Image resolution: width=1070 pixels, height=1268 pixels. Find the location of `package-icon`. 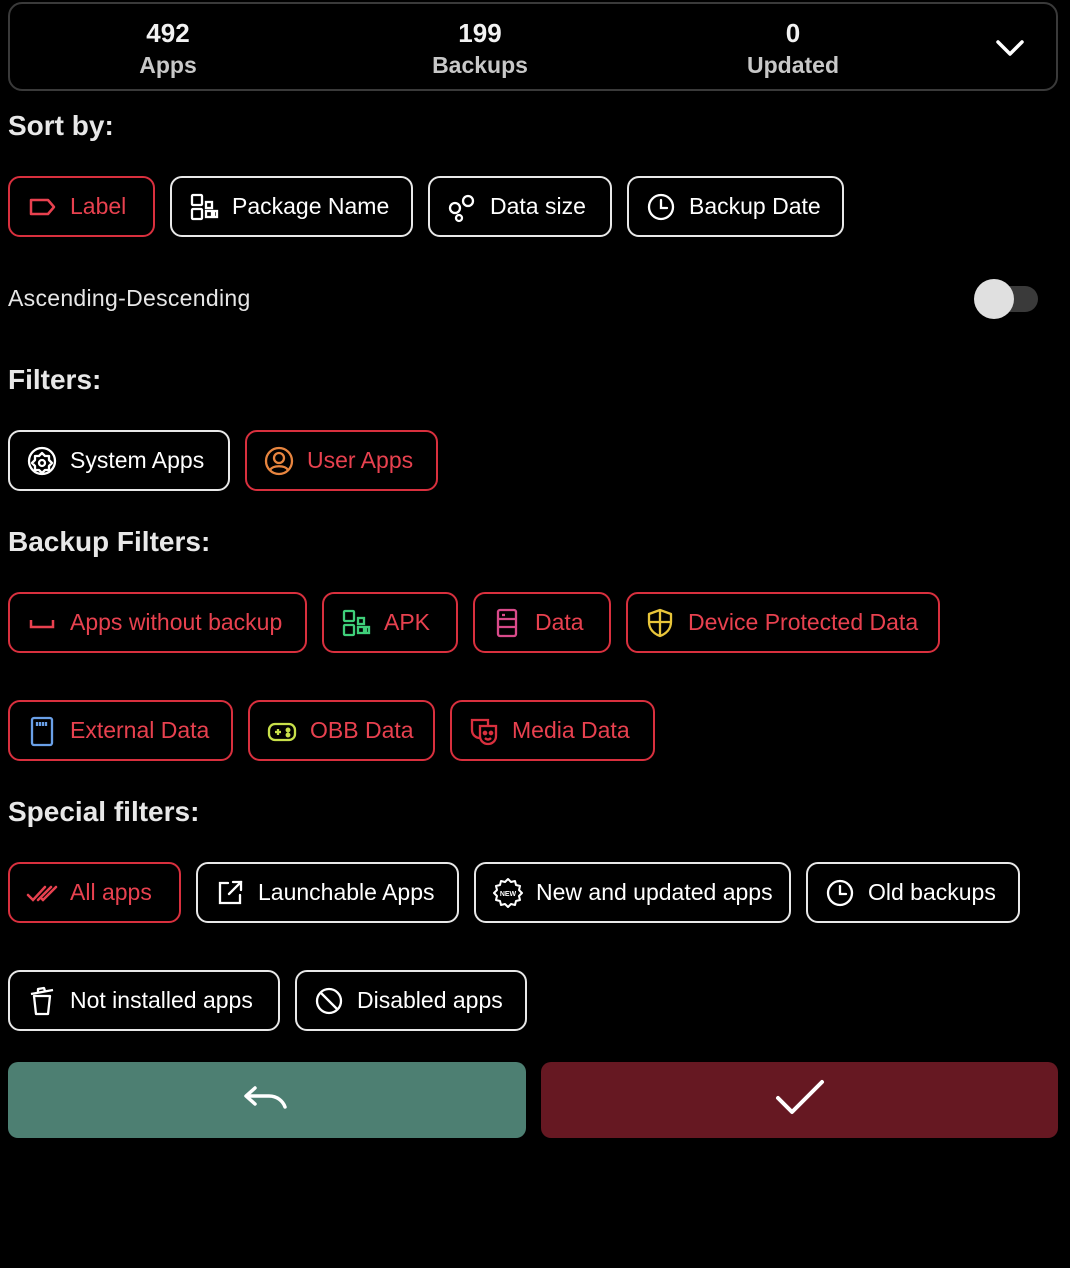

package-icon is located at coordinates (204, 207).